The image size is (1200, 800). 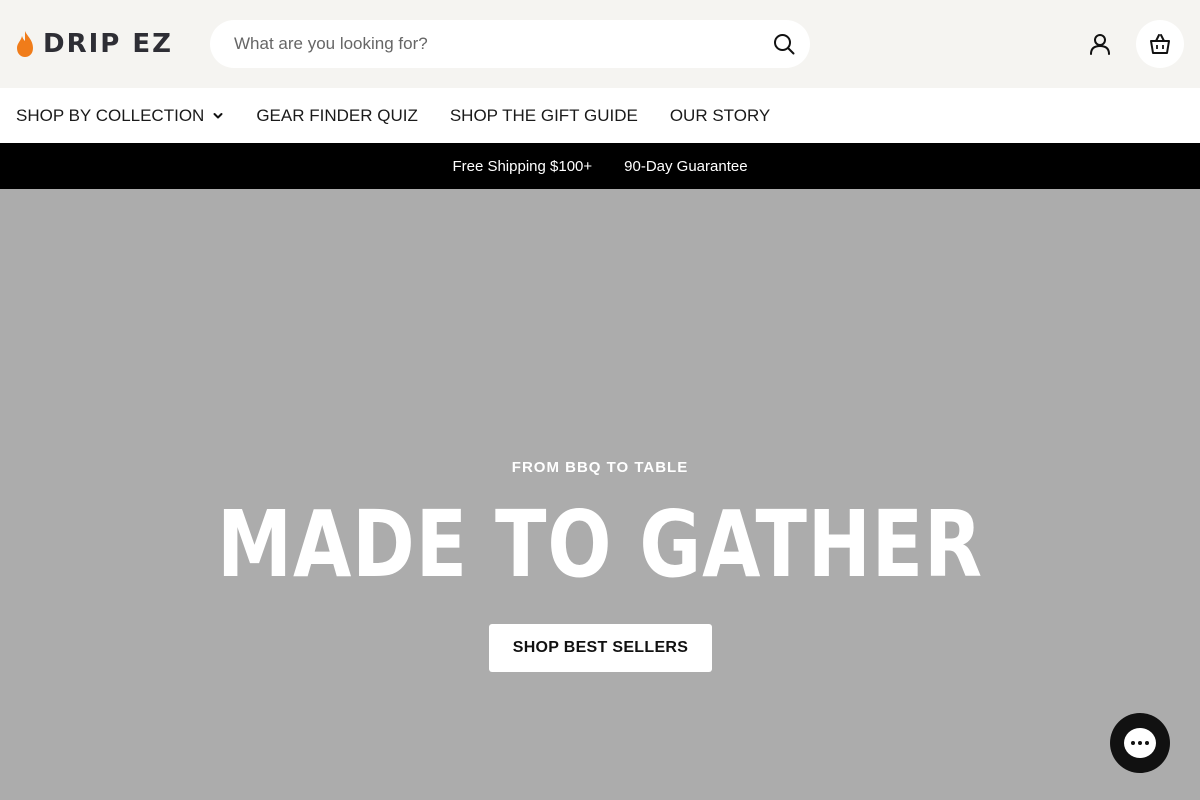 I want to click on nav-item-label: GEAR FINDER QUIZ, so click(x=337, y=115).